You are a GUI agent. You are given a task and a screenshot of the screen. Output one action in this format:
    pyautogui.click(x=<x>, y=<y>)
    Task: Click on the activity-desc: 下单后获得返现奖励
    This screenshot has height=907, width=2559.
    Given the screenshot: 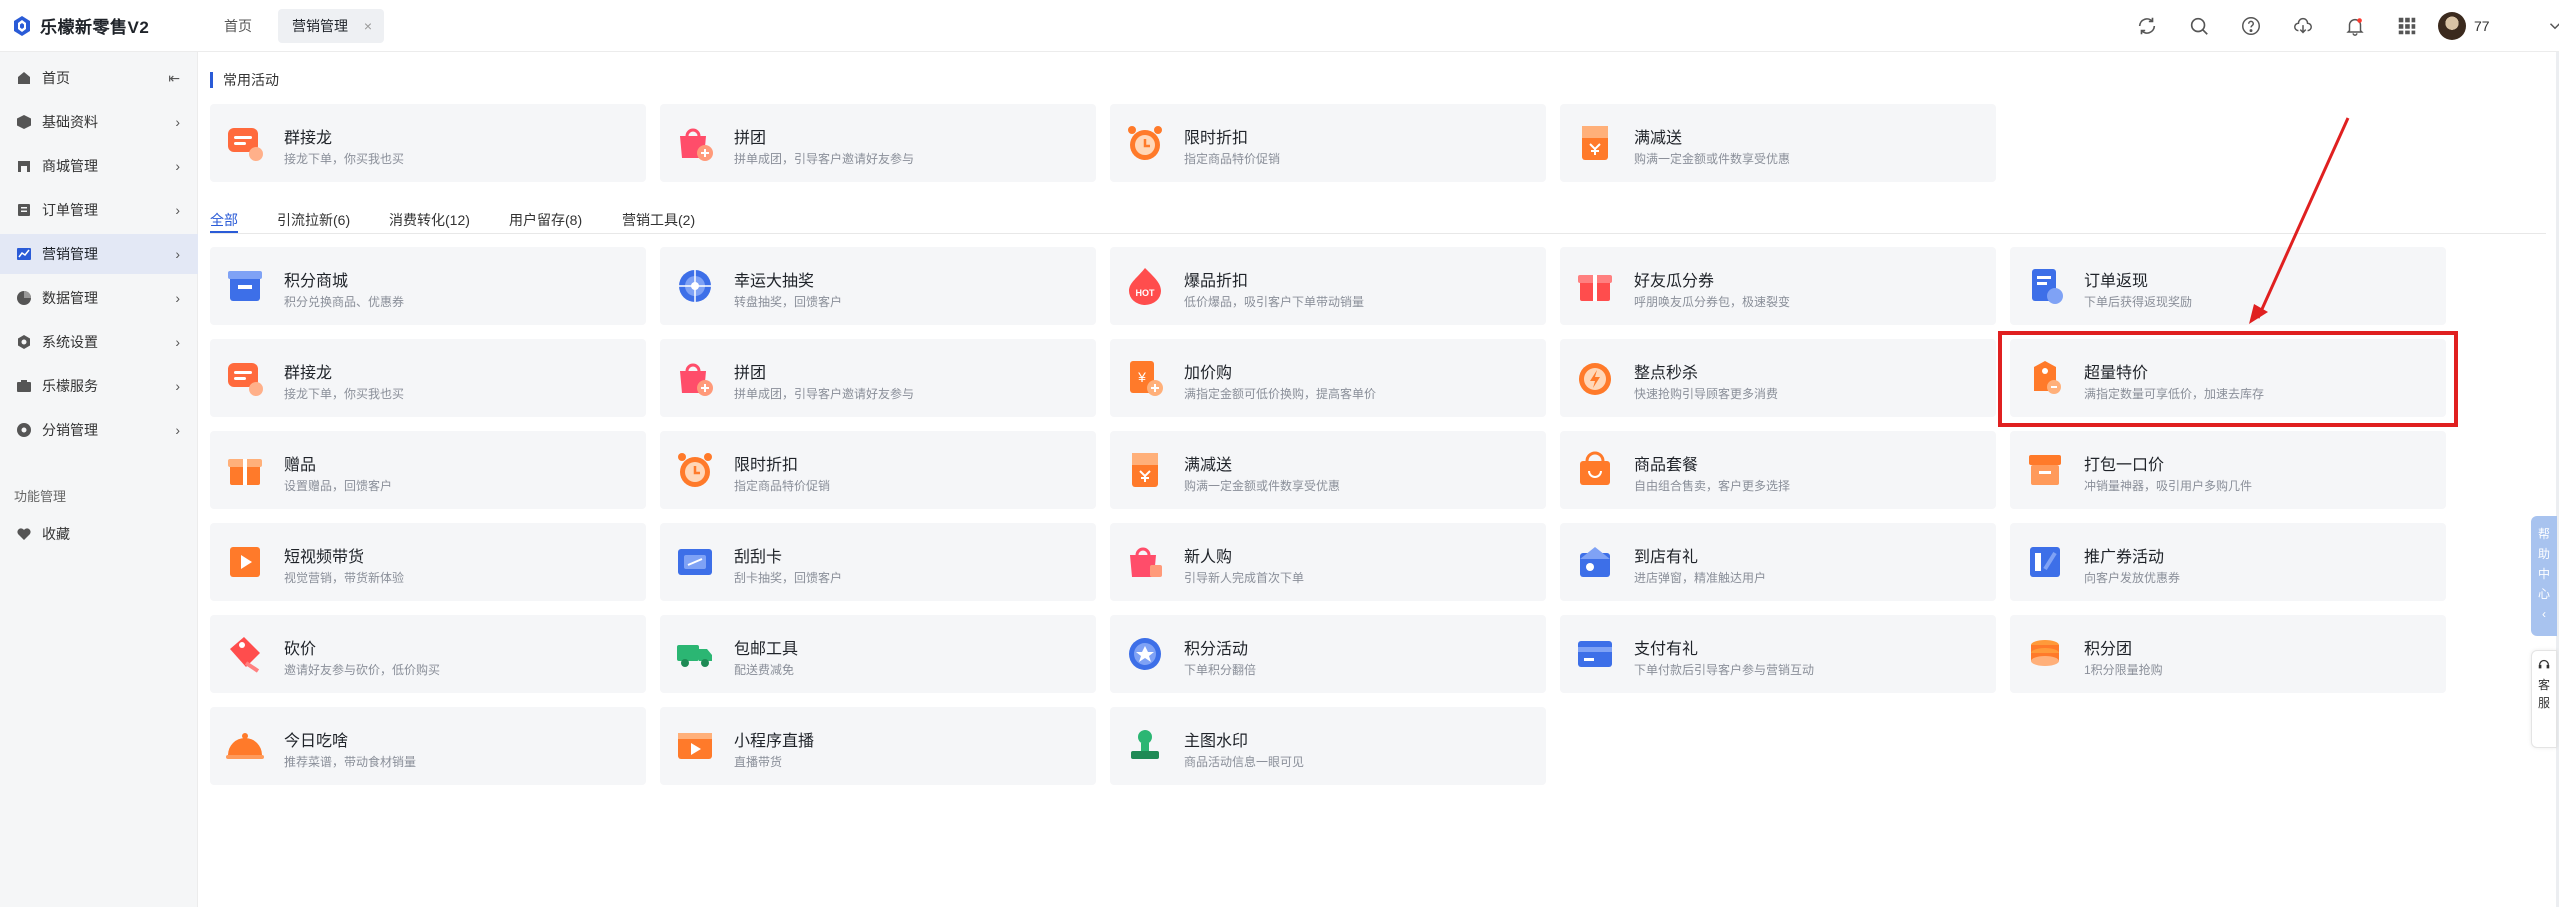 What is the action you would take?
    pyautogui.click(x=2138, y=302)
    